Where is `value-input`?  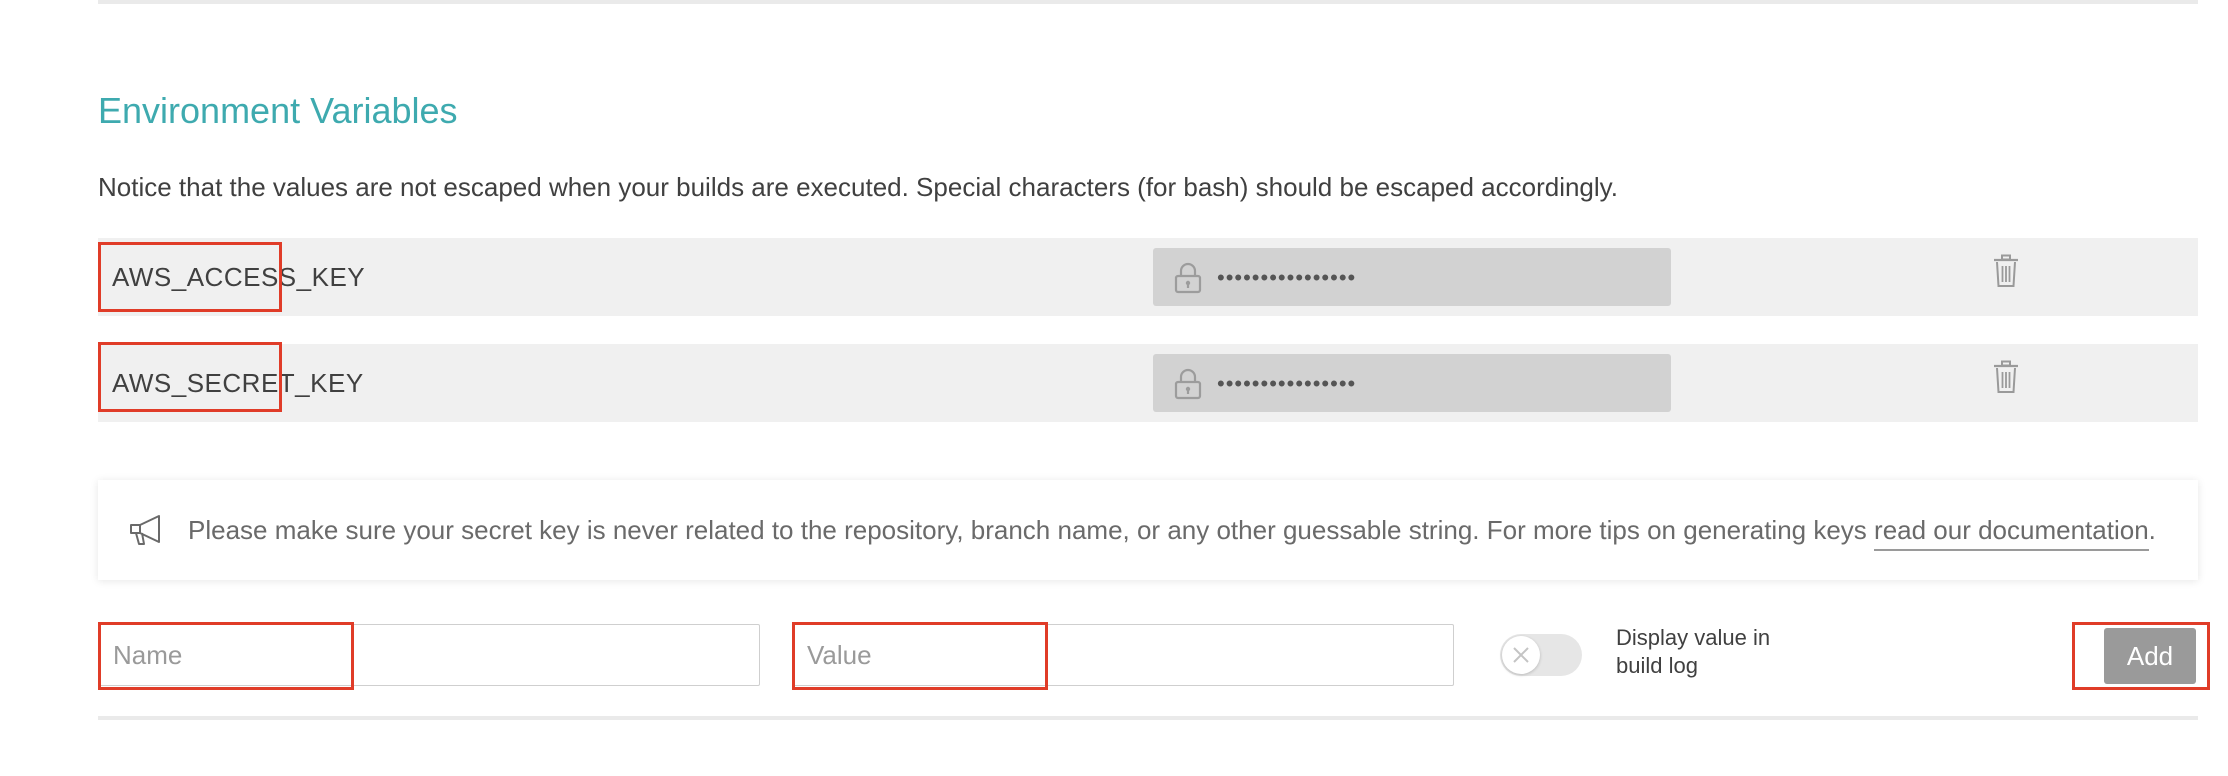 value-input is located at coordinates (1123, 655).